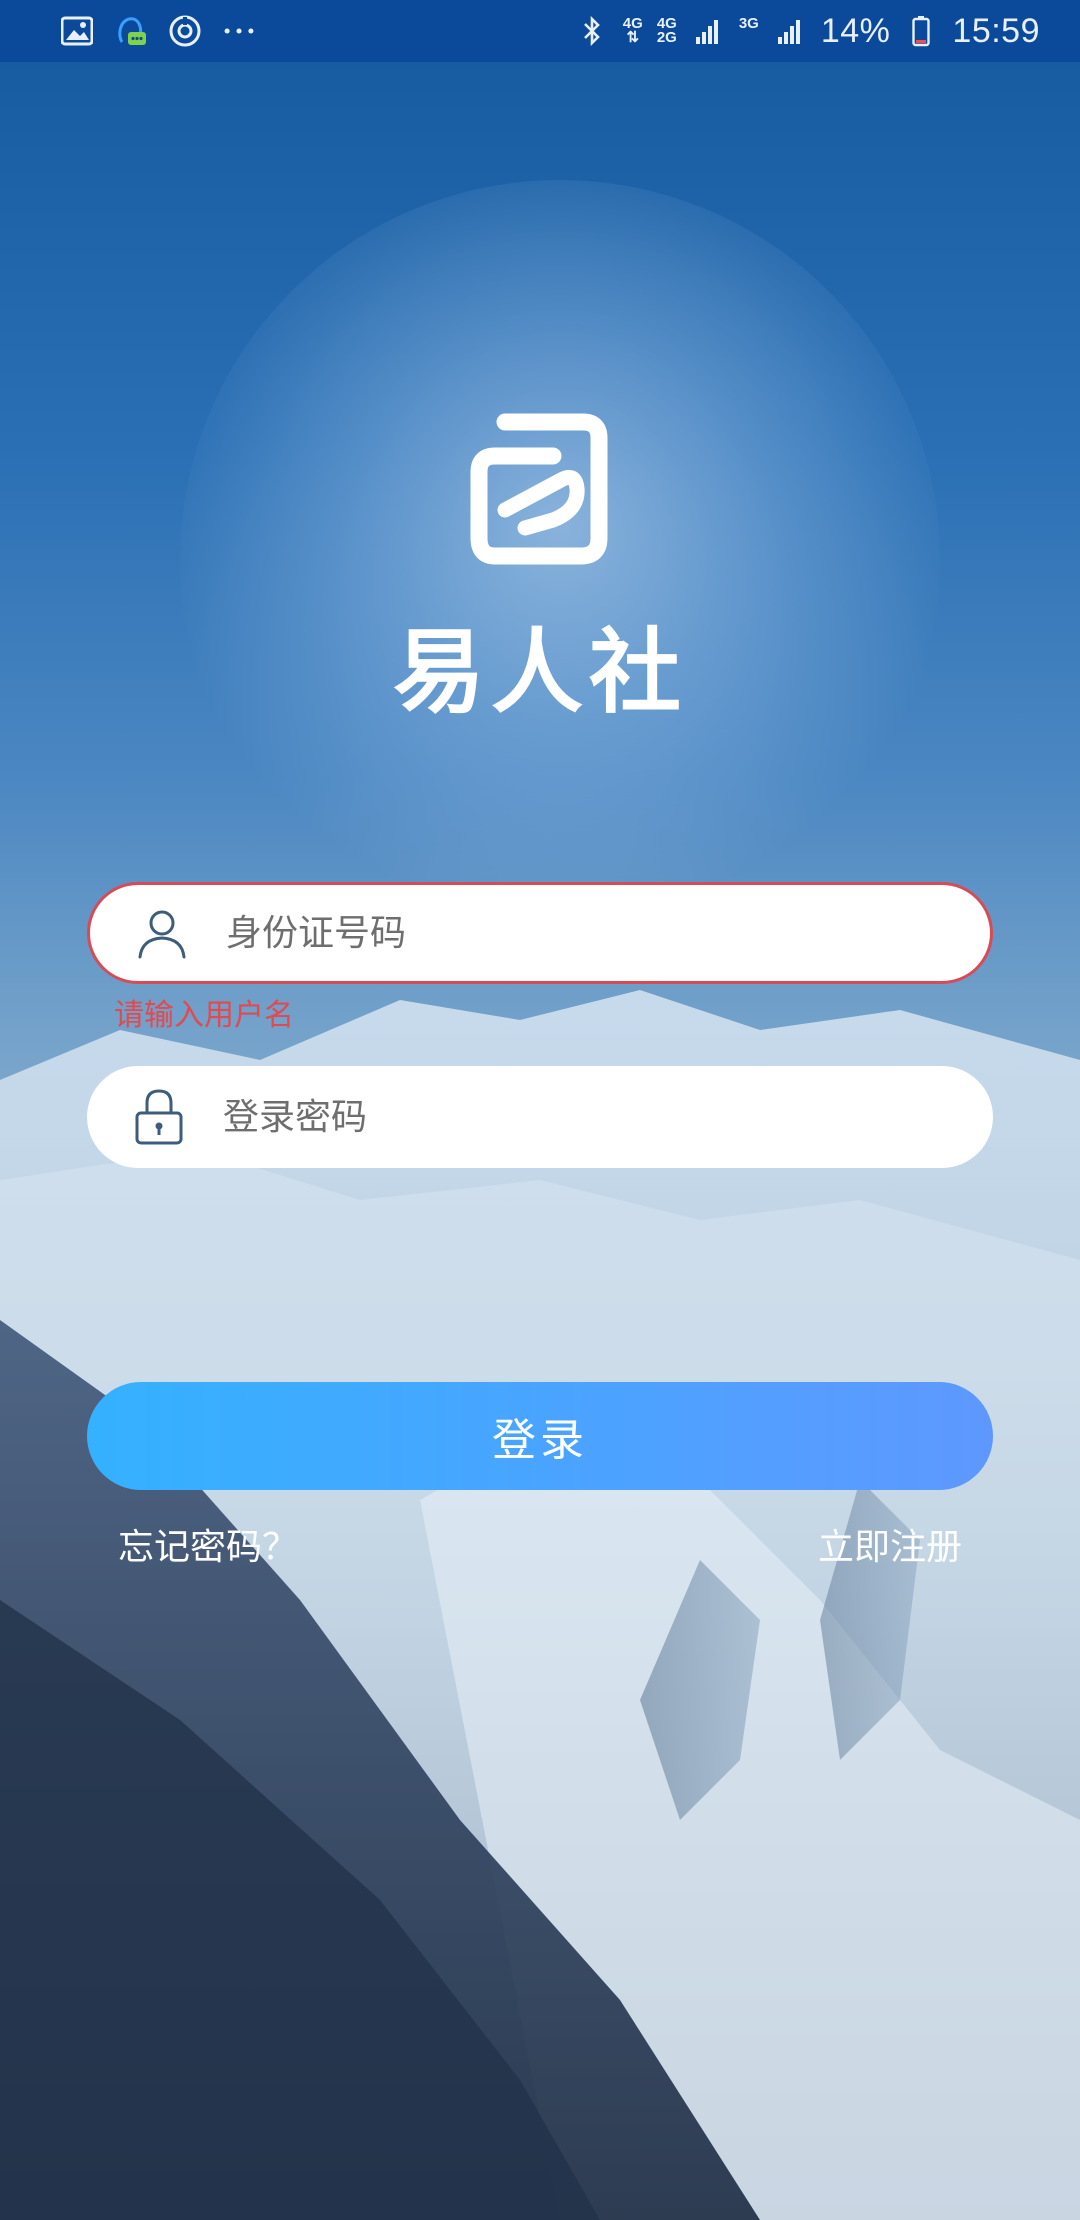 The image size is (1080, 2220). What do you see at coordinates (607, 933) in the screenshot?
I see `id-number-input` at bounding box center [607, 933].